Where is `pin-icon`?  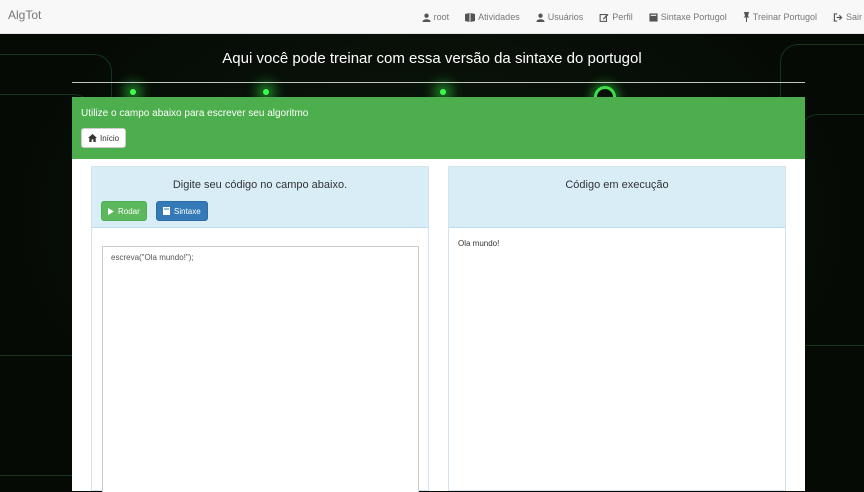 pin-icon is located at coordinates (746, 17).